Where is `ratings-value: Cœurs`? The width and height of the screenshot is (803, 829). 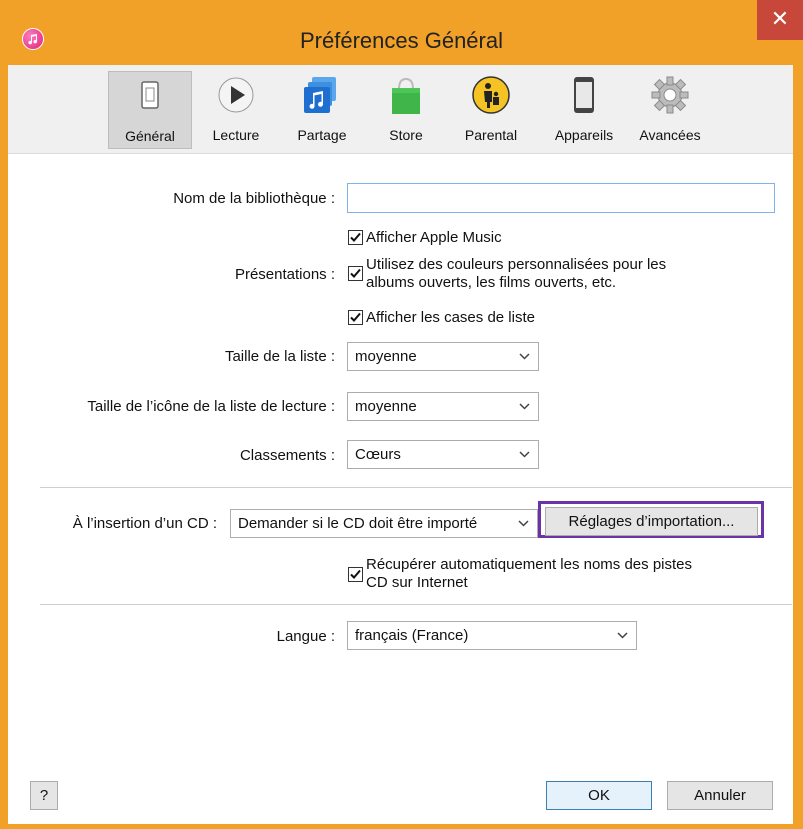
ratings-value: Cœurs is located at coordinates (378, 454).